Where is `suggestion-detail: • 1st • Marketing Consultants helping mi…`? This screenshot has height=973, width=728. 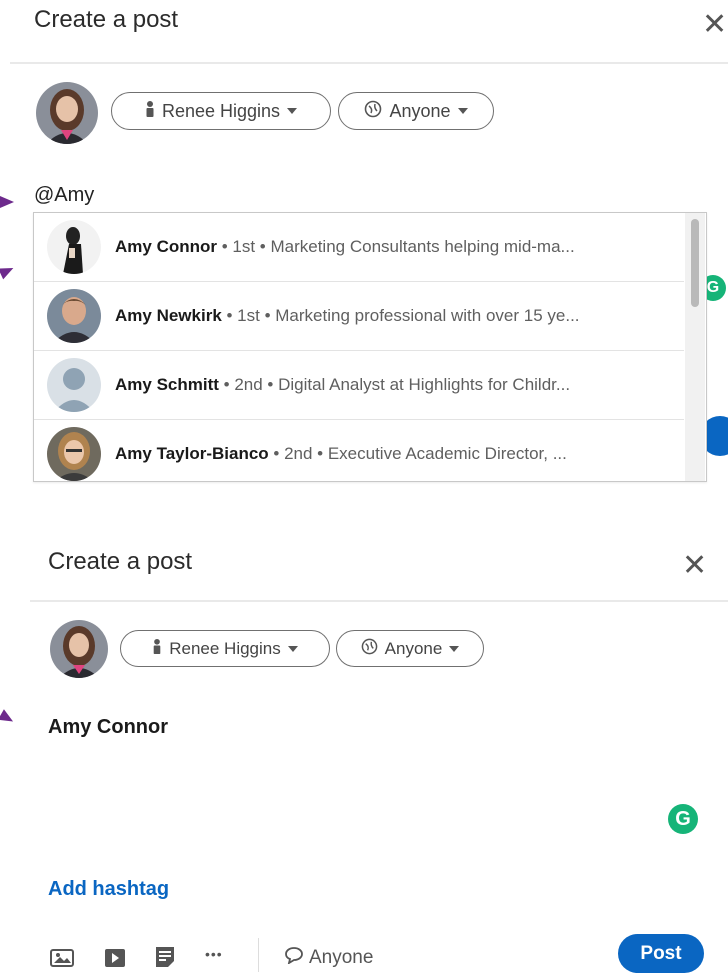
suggestion-detail: • 1st • Marketing Consultants helping mi… is located at coordinates (396, 246).